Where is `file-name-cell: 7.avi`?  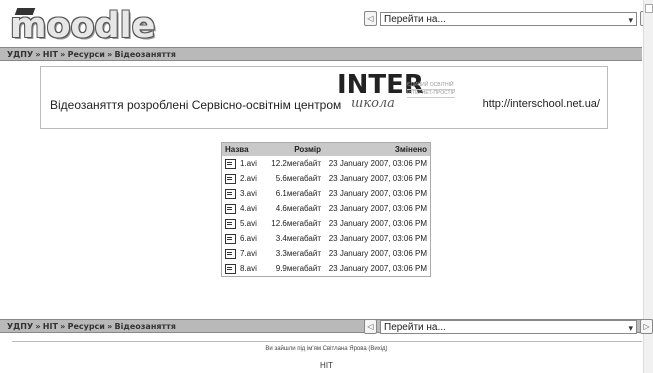 file-name-cell: 7.avi is located at coordinates (244, 253).